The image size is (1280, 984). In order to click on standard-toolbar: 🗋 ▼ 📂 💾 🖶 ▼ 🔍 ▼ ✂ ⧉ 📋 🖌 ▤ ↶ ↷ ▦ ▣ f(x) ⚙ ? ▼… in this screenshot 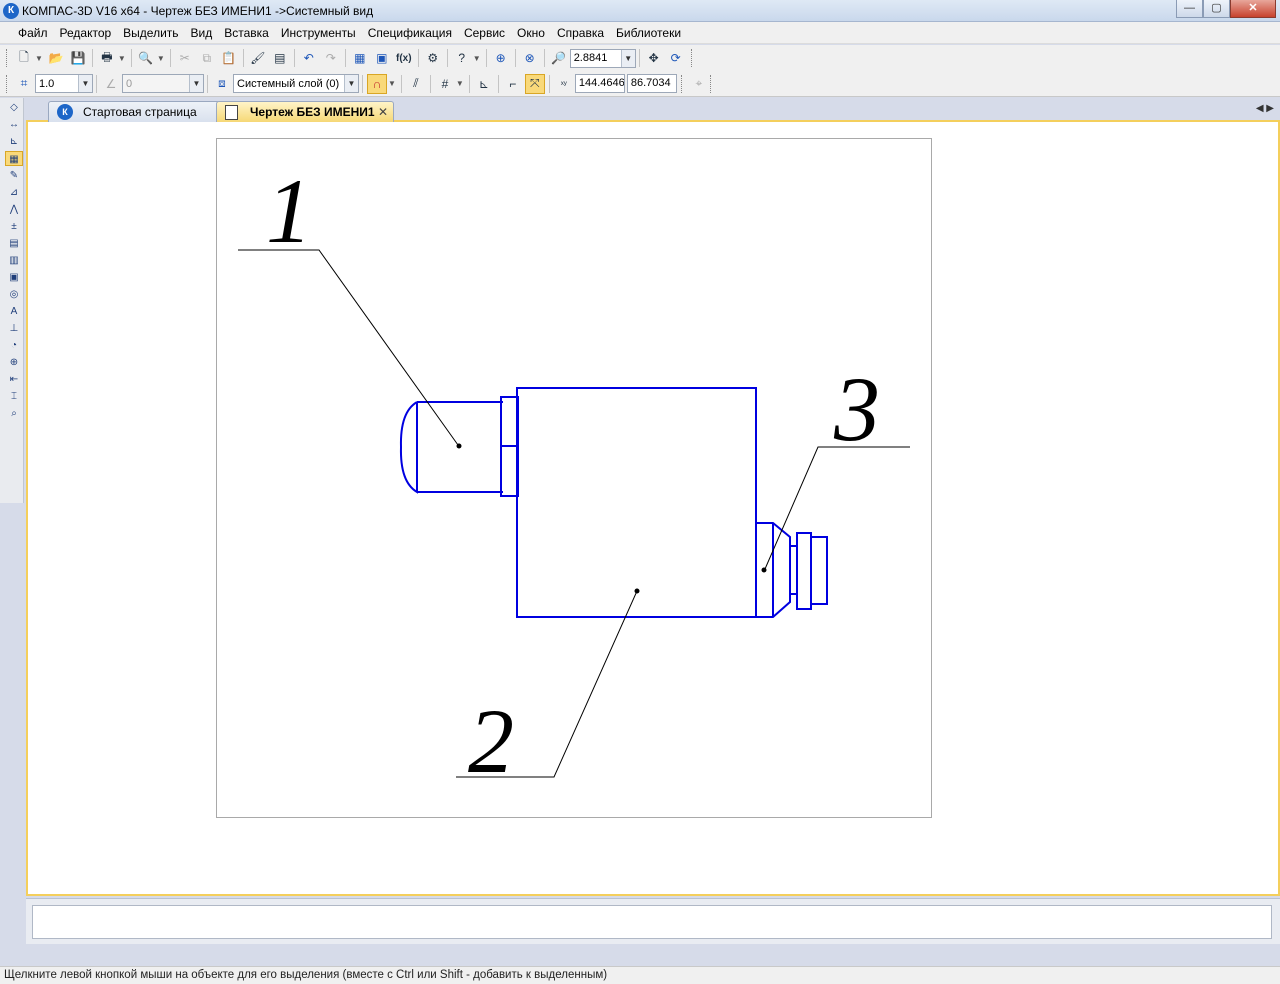, I will do `click(640, 58)`.